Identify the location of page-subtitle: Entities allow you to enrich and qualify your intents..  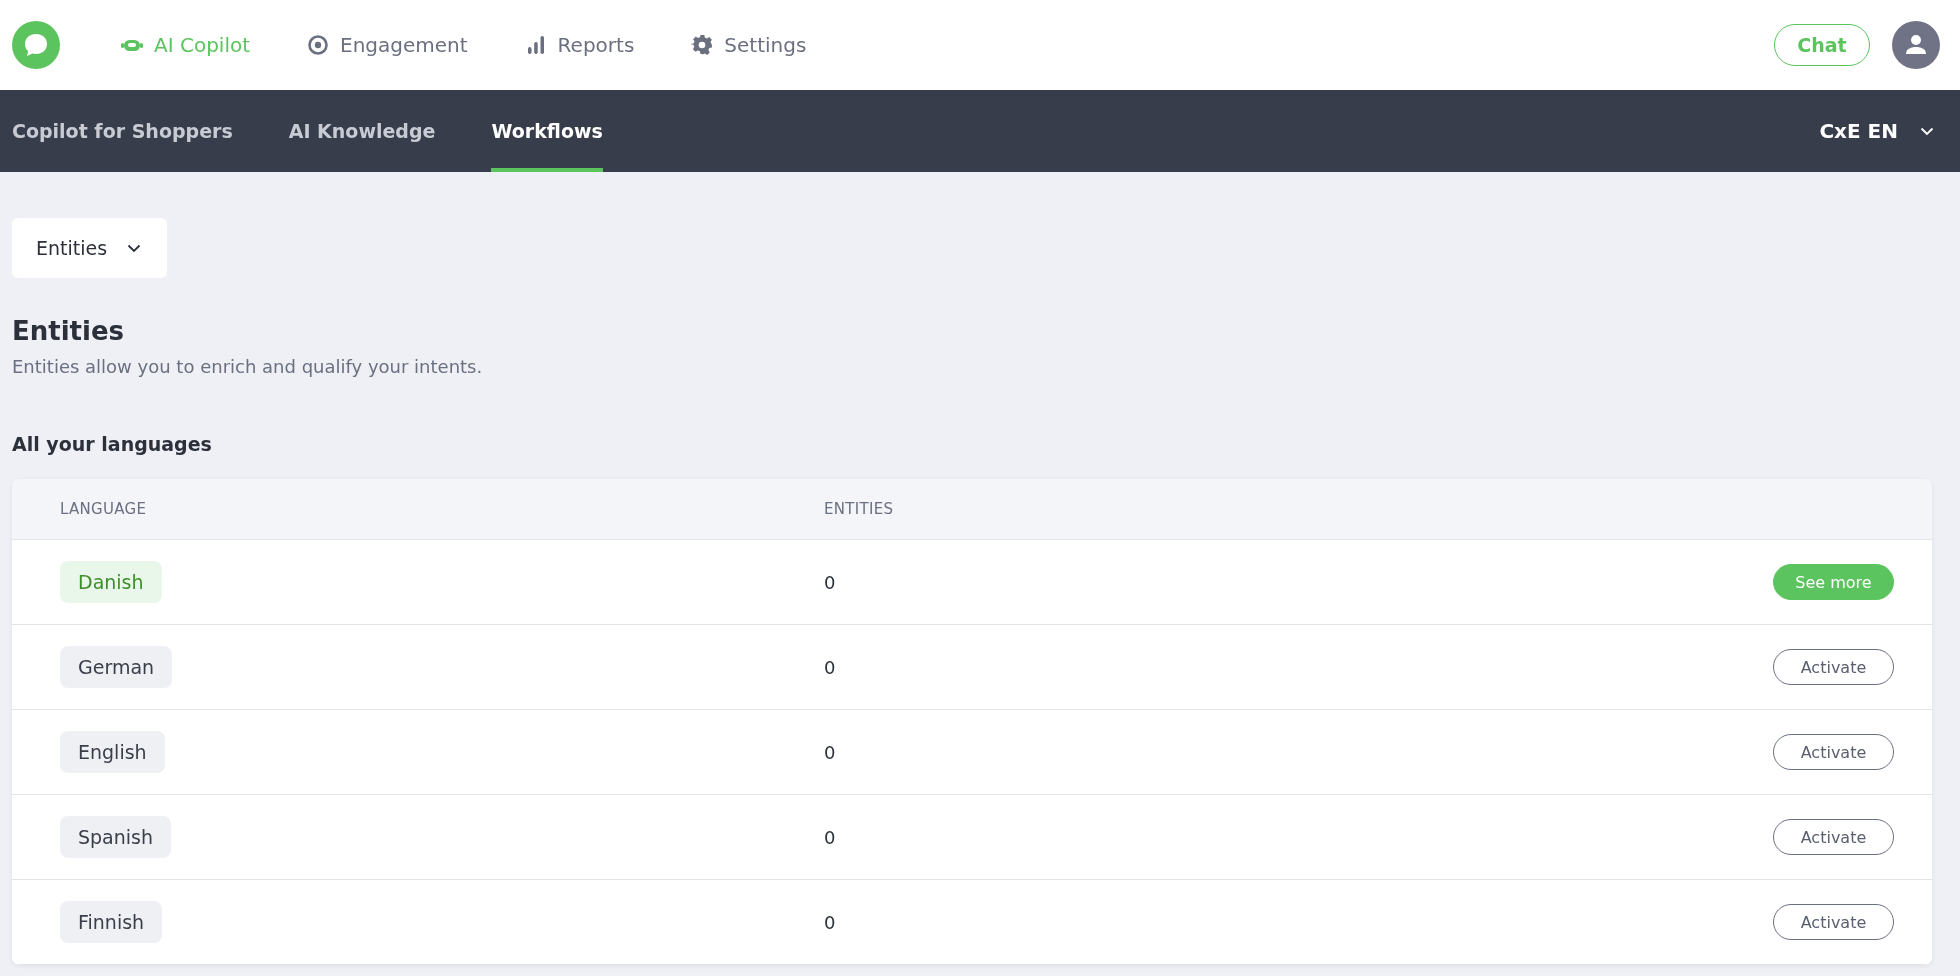
(248, 366).